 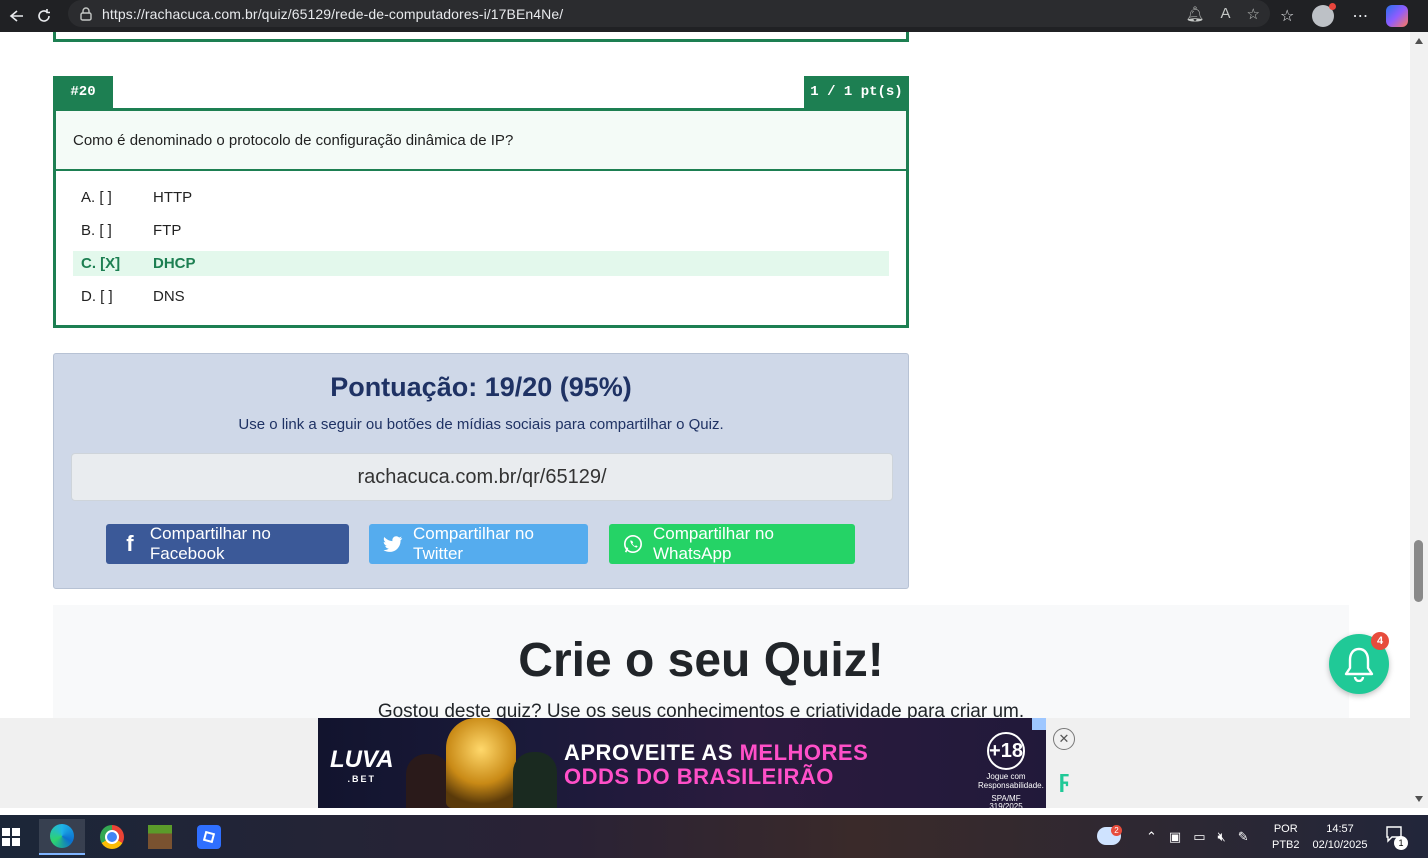 I want to click on clock-date: 02/10/2025, so click(x=1340, y=845).